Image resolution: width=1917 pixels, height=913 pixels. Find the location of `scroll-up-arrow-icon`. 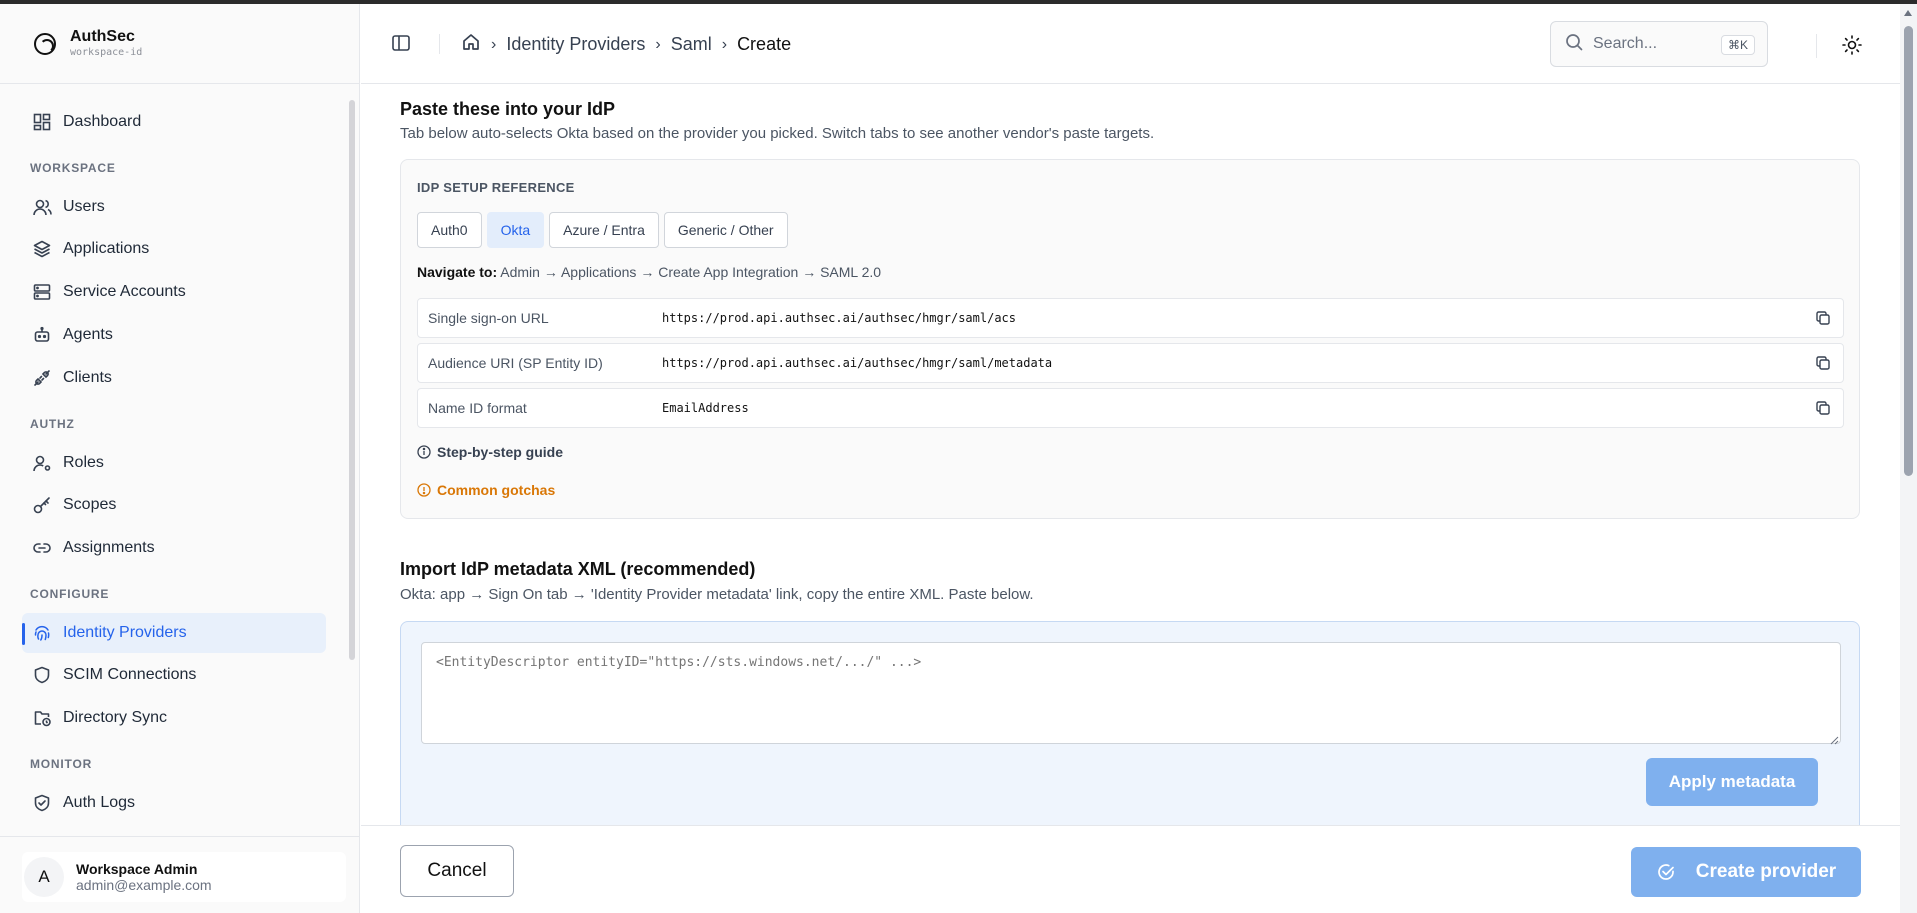

scroll-up-arrow-icon is located at coordinates (1908, 13).